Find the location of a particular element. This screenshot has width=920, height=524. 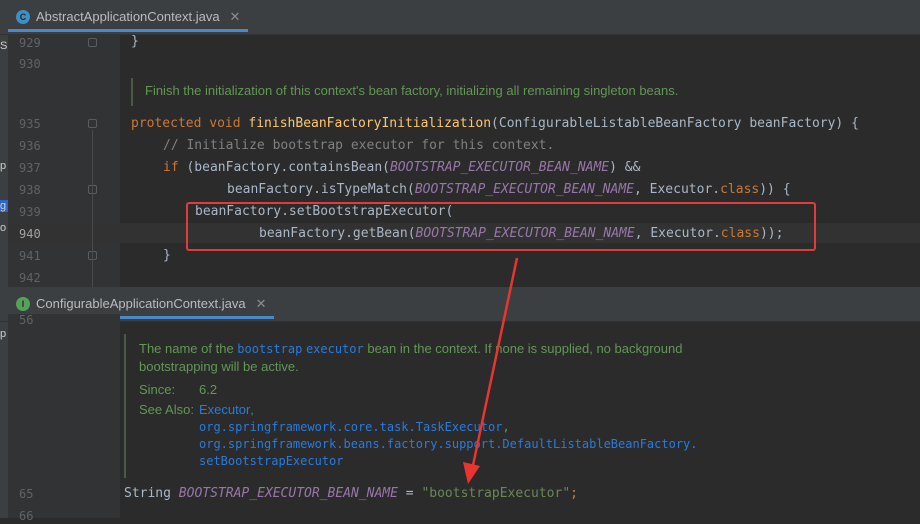

arrow-head is located at coordinates (471, 473).